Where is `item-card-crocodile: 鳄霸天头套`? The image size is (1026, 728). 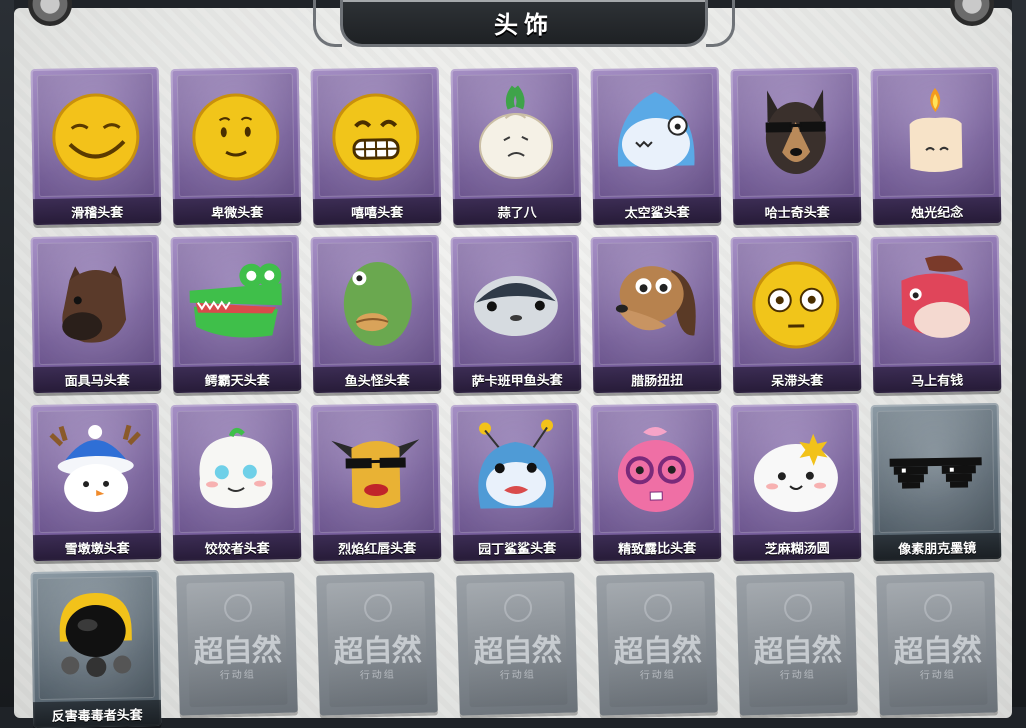
item-card-crocodile: 鳄霸天头套 is located at coordinates (236, 314).